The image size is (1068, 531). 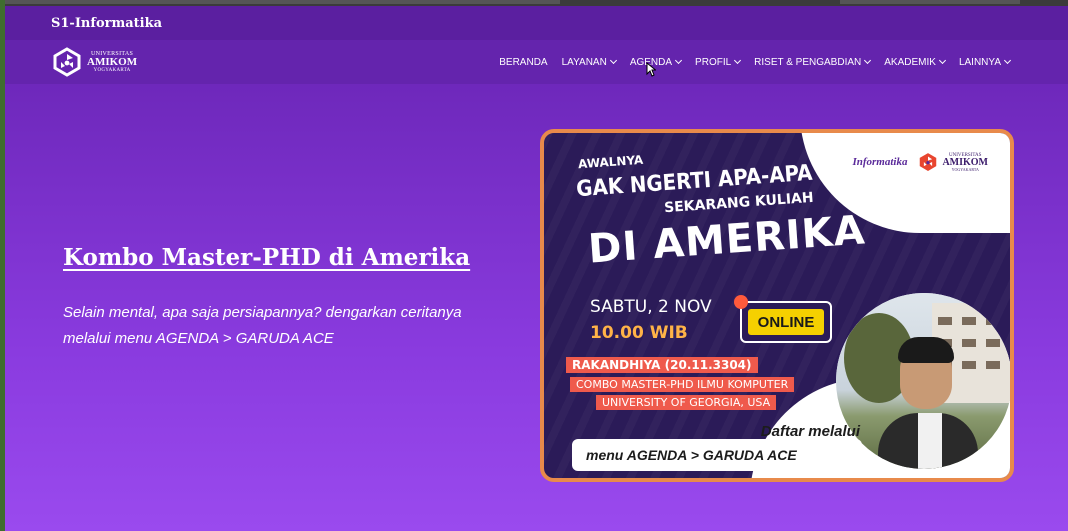 I want to click on informatika-logo-text: Informatika, so click(x=880, y=161).